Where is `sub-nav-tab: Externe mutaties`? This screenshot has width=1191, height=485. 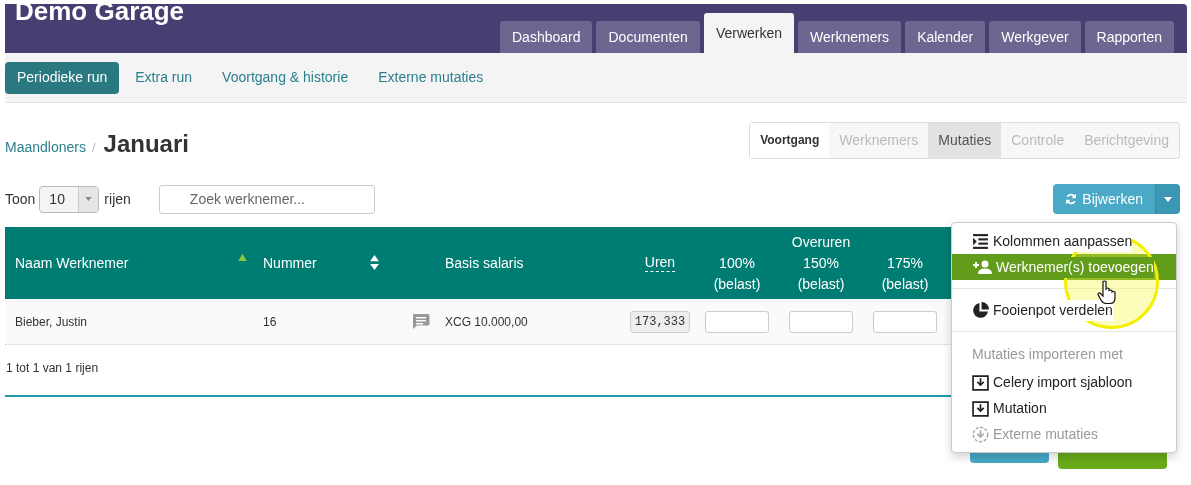
sub-nav-tab: Externe mutaties is located at coordinates (431, 77).